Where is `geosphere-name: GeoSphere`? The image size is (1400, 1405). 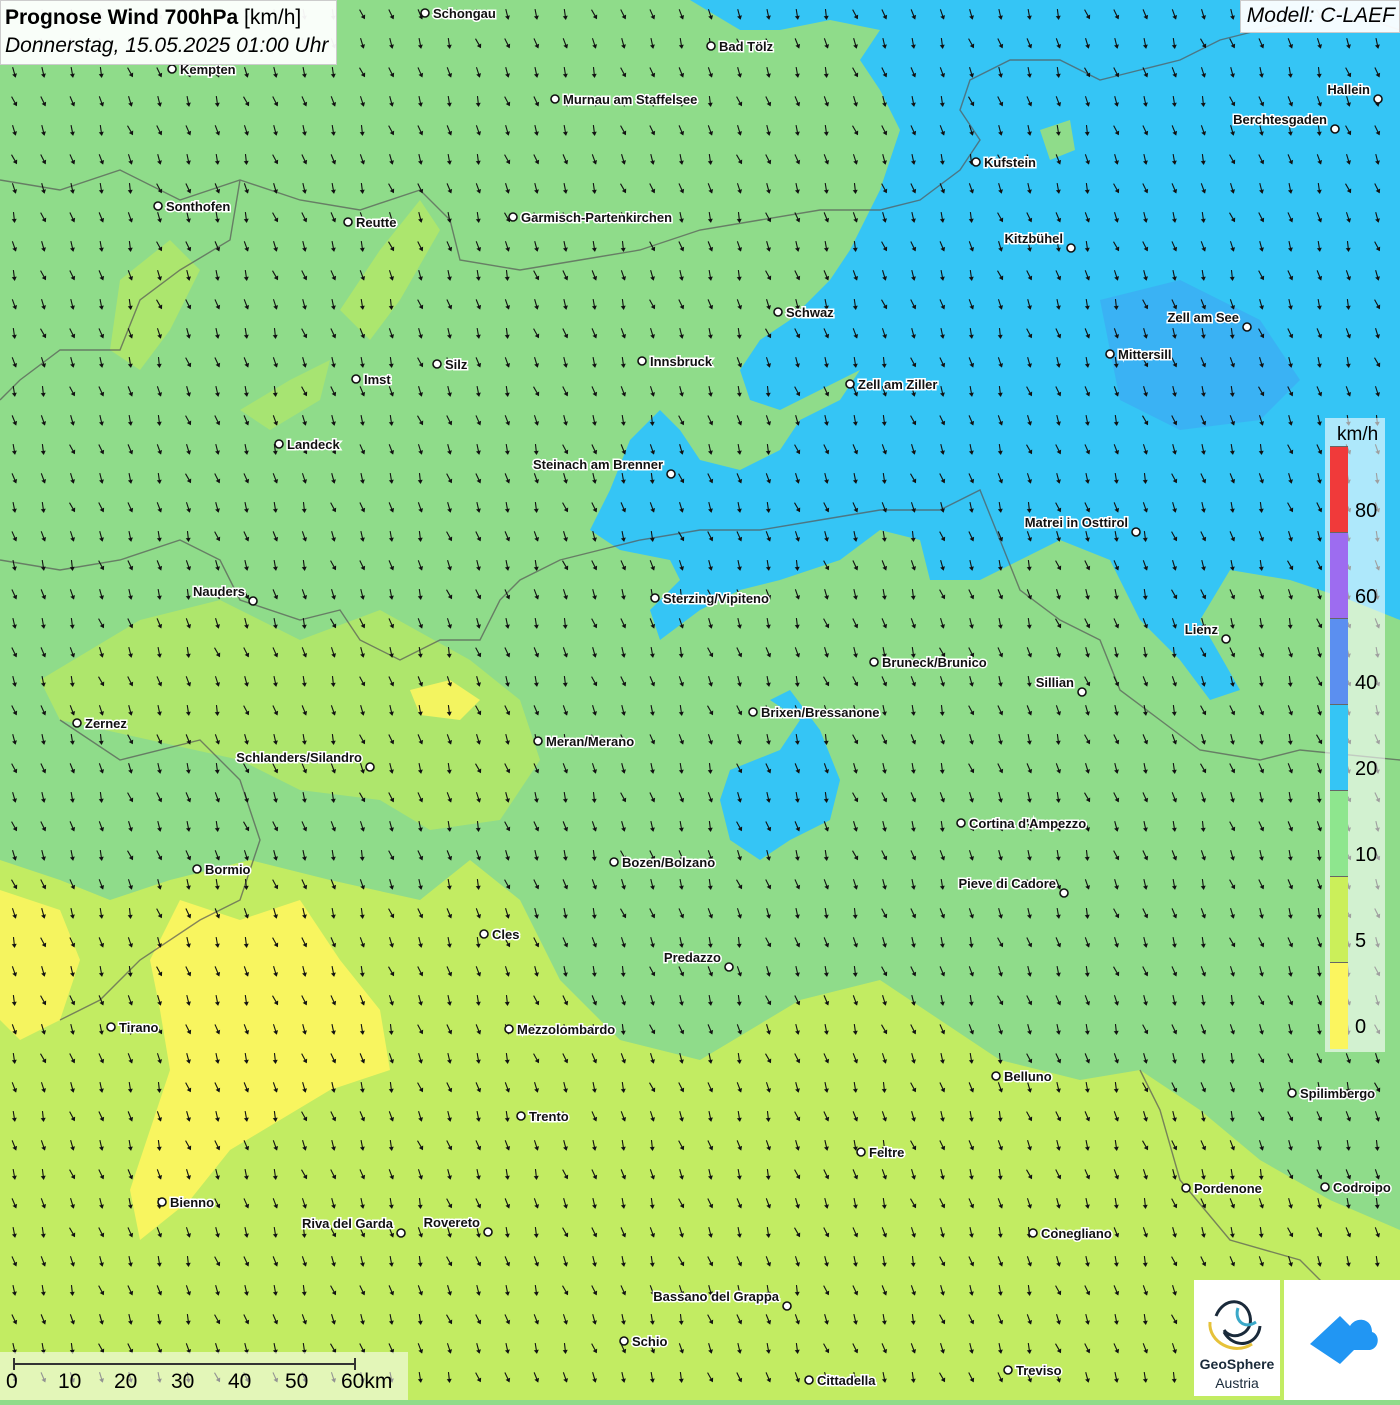 geosphere-name: GeoSphere is located at coordinates (1237, 1364).